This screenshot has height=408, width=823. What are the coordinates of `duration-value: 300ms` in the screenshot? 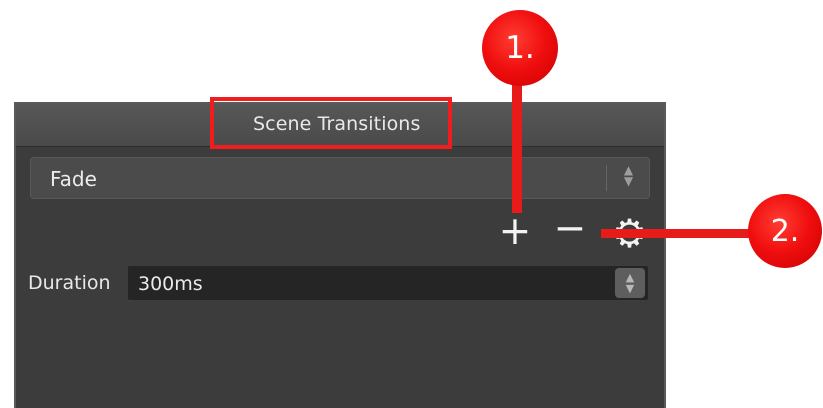 It's located at (170, 284).